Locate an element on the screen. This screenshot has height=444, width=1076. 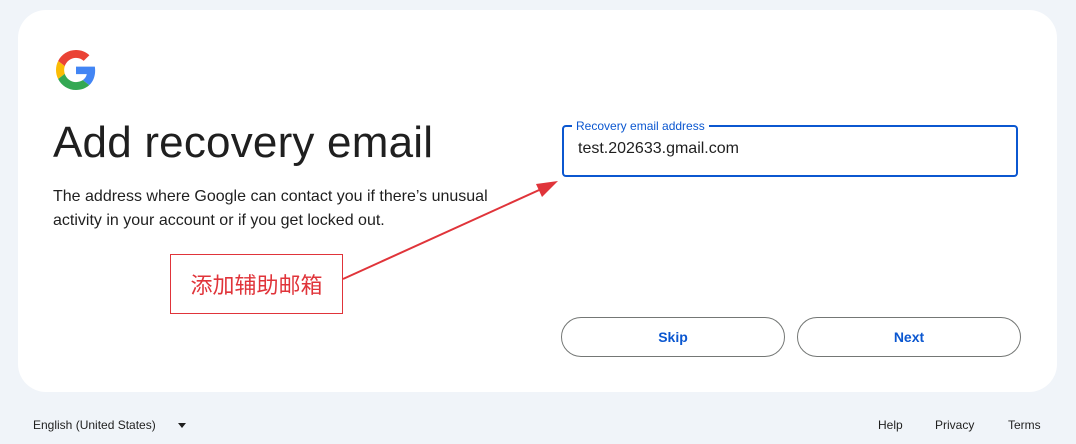
skip-button: Skip is located at coordinates (673, 337).